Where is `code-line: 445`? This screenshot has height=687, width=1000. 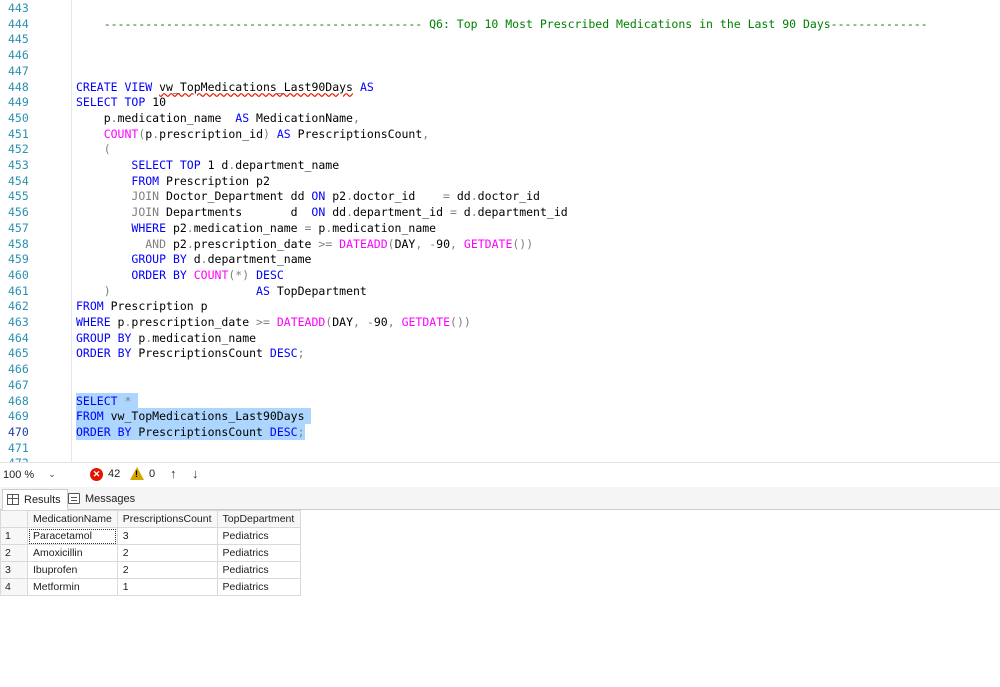
code-line: 445 is located at coordinates (500, 39).